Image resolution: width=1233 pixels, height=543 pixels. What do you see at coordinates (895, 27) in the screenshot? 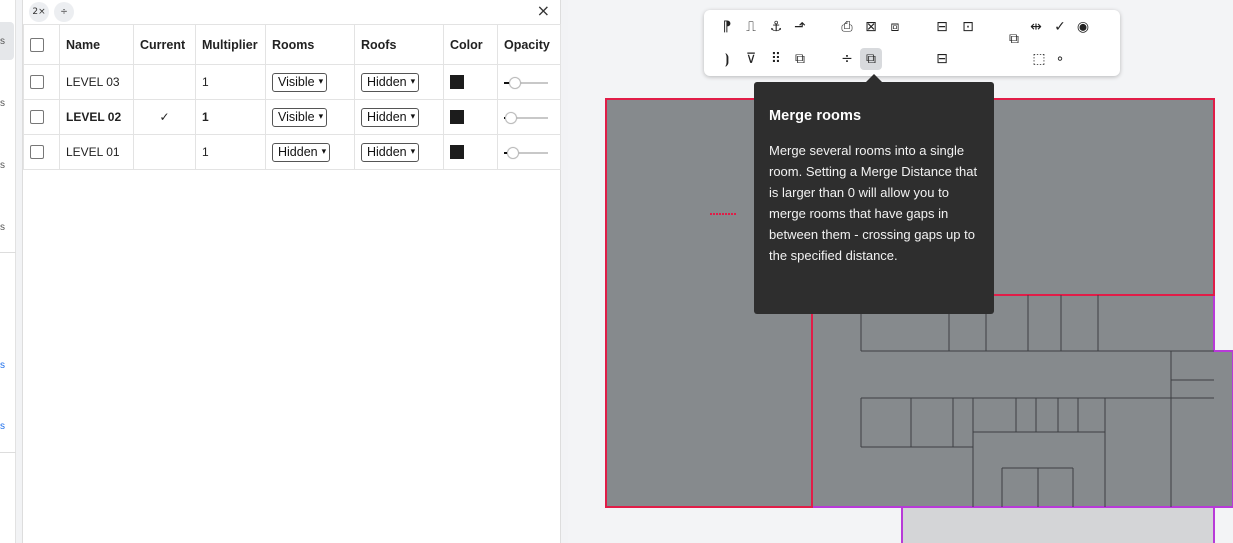
I see `inset-box-tool-icon: ⧈` at bounding box center [895, 27].